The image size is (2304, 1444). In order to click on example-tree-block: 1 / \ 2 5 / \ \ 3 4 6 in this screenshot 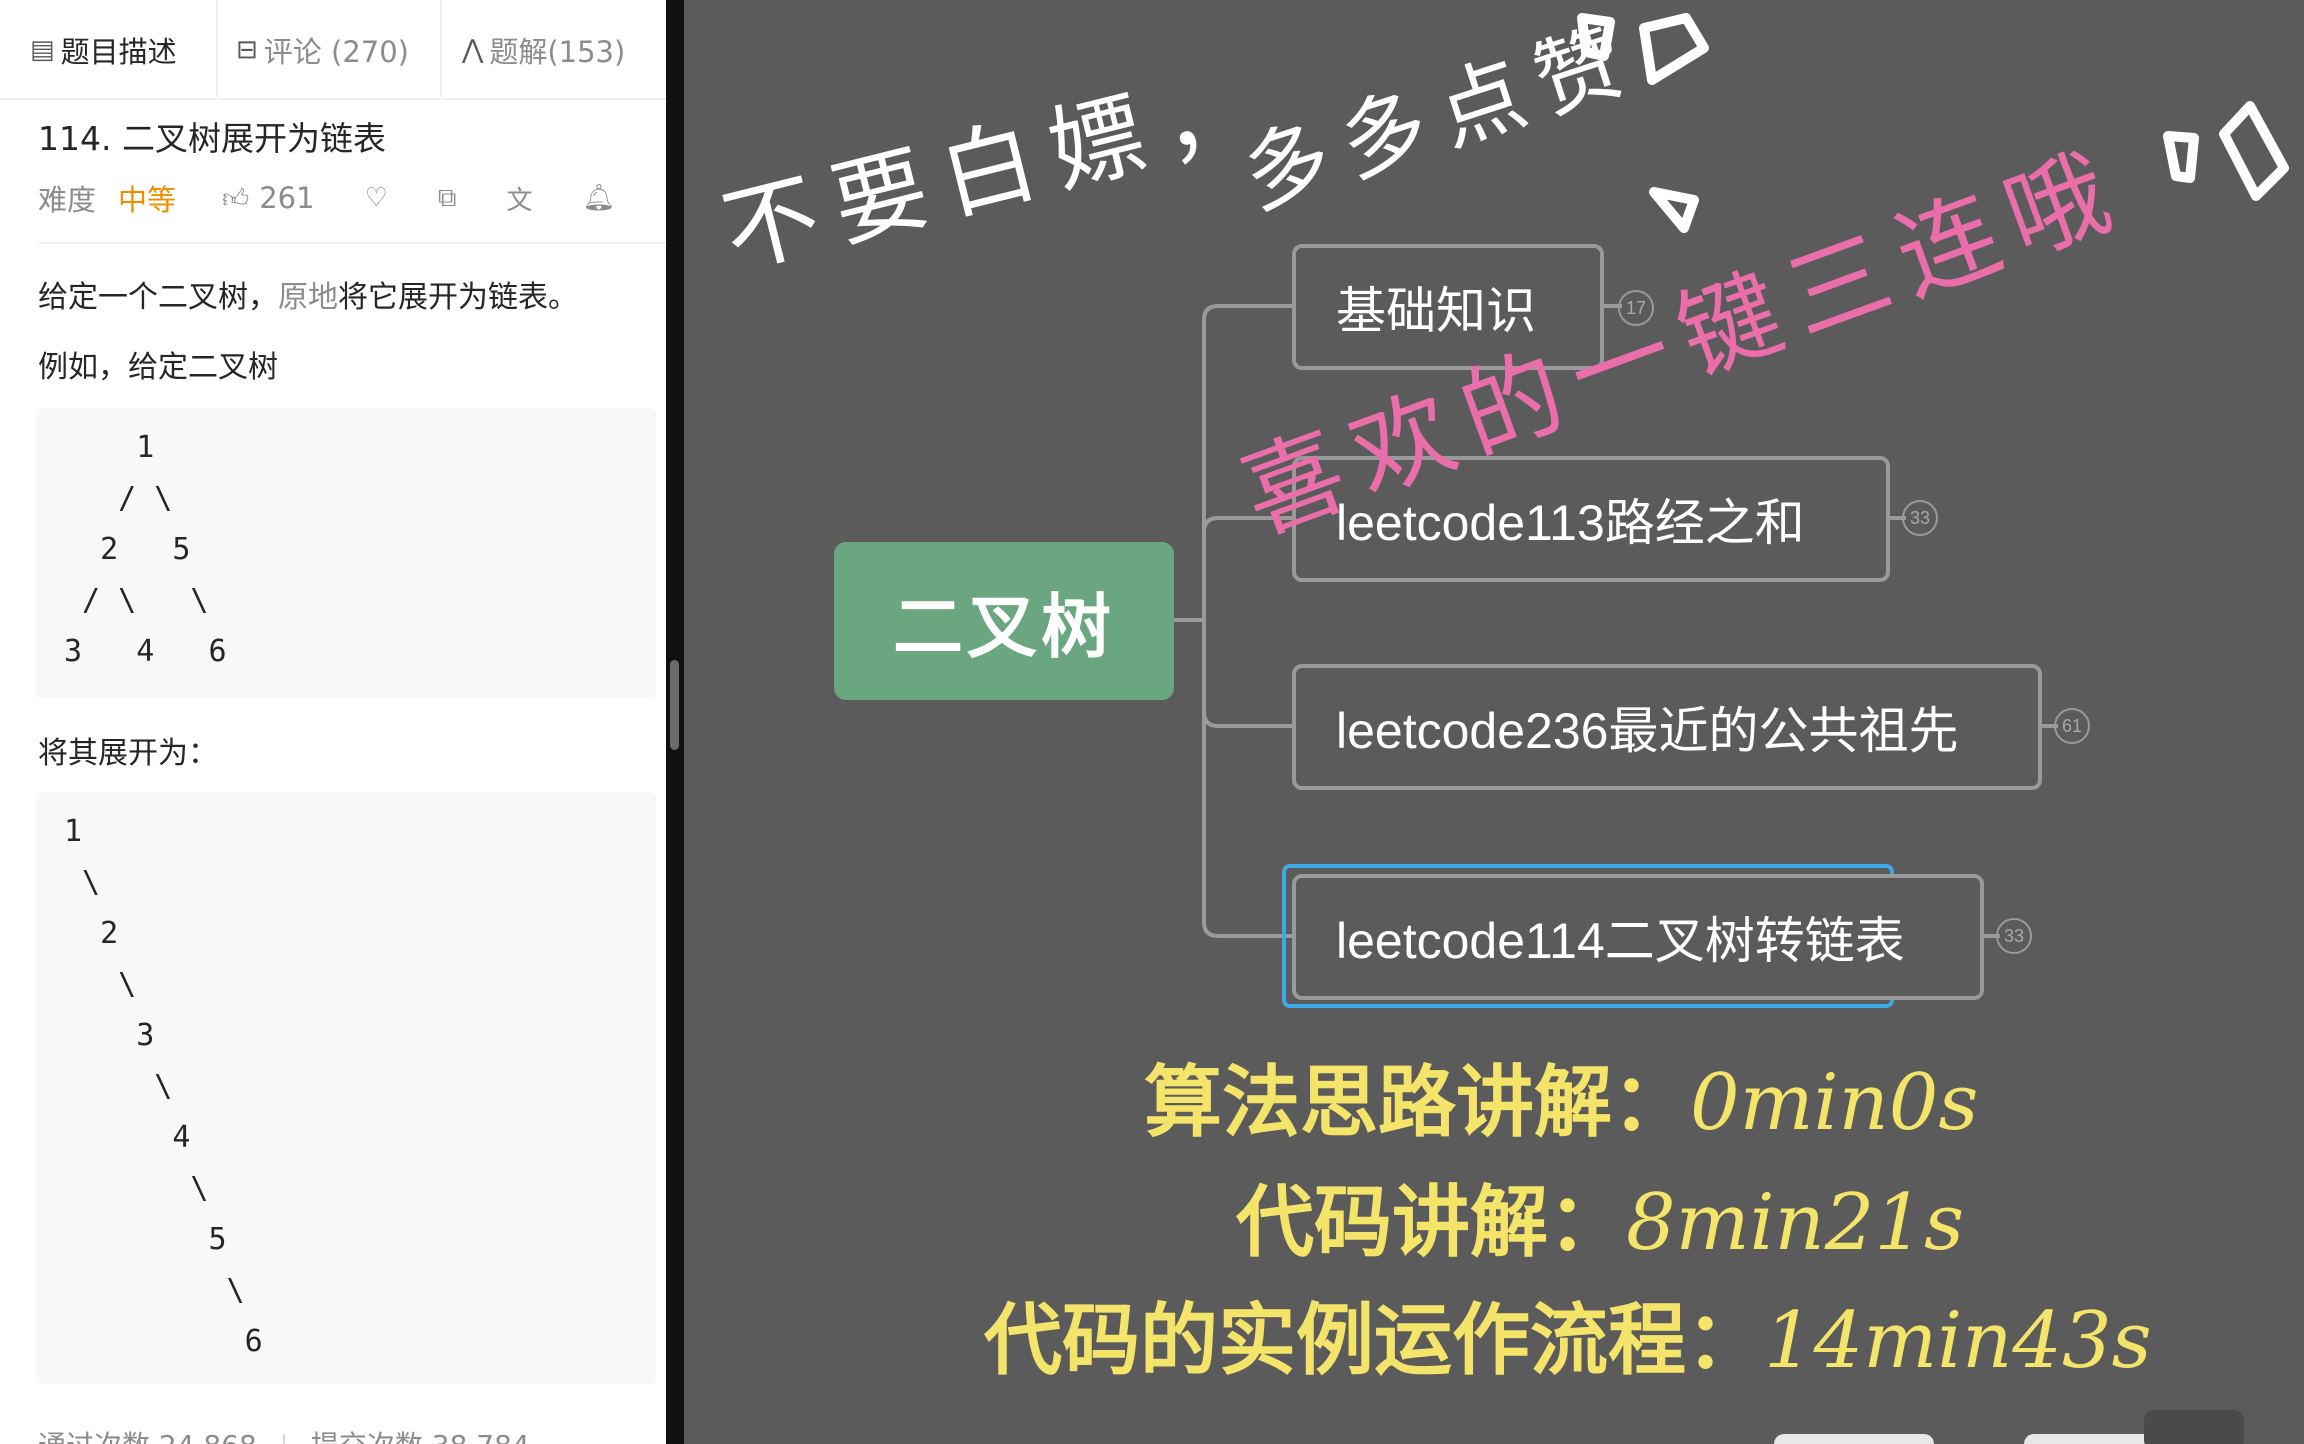, I will do `click(346, 553)`.